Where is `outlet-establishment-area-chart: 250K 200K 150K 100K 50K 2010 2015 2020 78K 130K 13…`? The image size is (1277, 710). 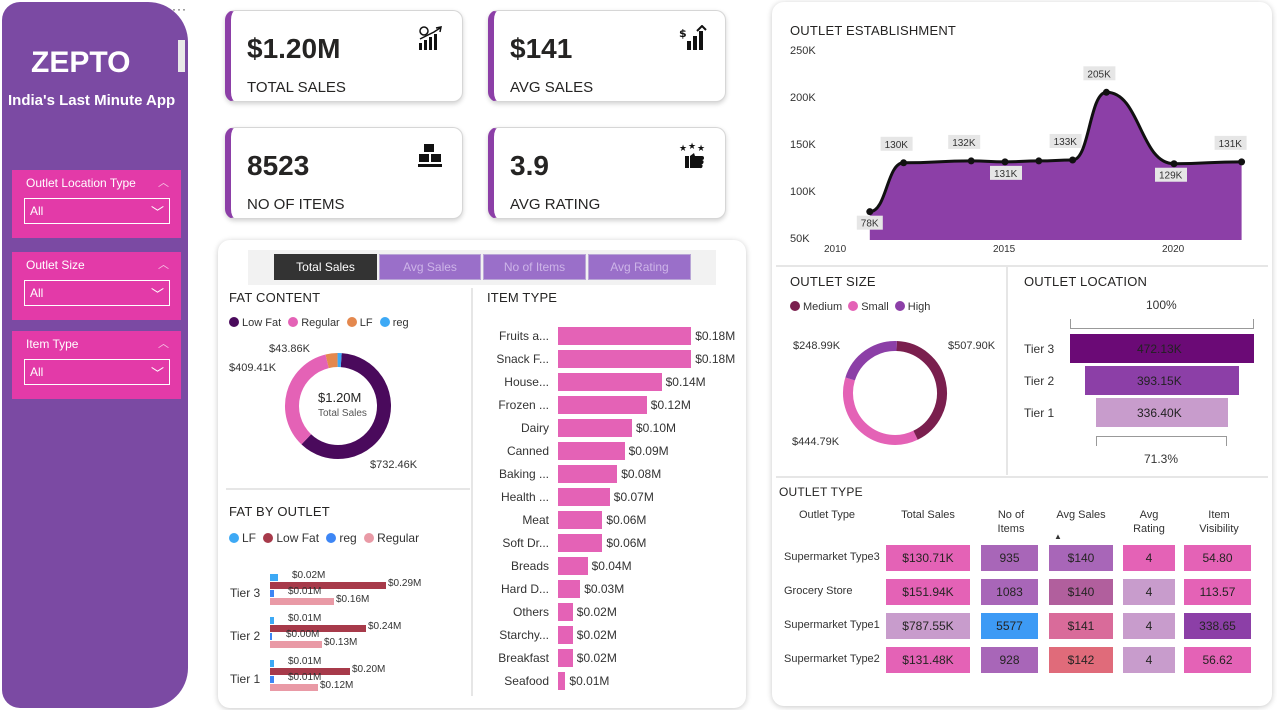
outlet-establishment-area-chart: 250K 200K 150K 100K 50K 2010 2015 2020 78K 130K 13… is located at coordinates (1022, 151).